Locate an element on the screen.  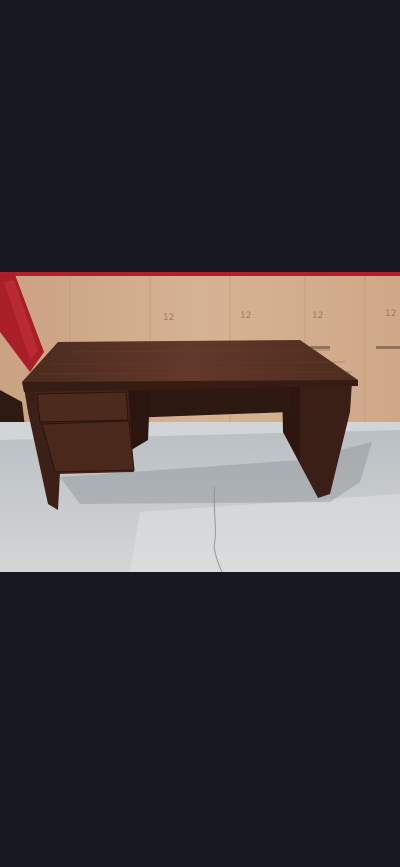
red-wrap-strip is located at coordinates (200, 274).